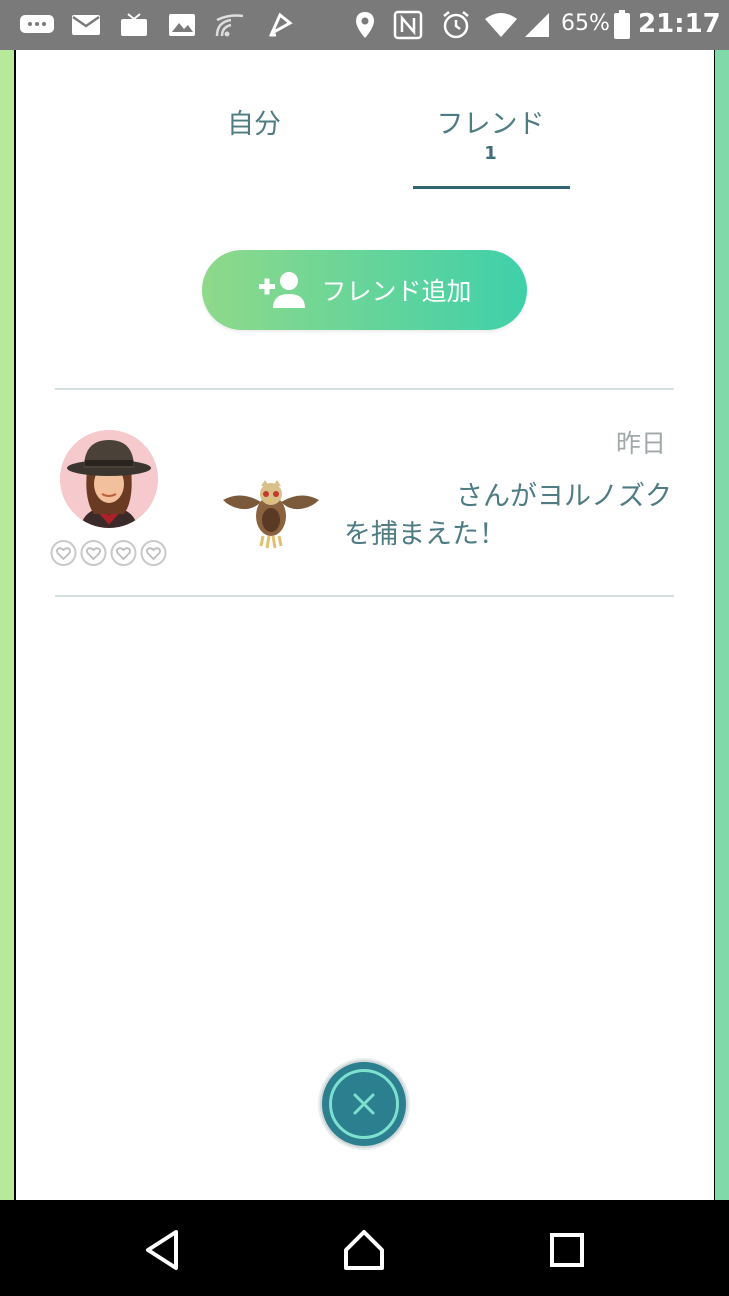 Image resolution: width=729 pixels, height=1296 pixels. I want to click on mail-icon, so click(86, 25).